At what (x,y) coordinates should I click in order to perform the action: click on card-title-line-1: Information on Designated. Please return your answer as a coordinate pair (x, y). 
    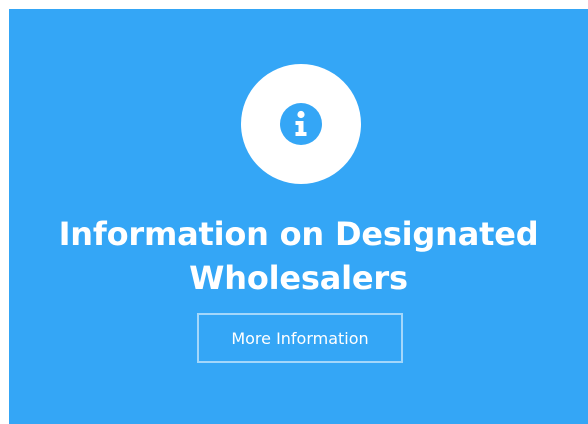
    Looking at the image, I should click on (298, 234).